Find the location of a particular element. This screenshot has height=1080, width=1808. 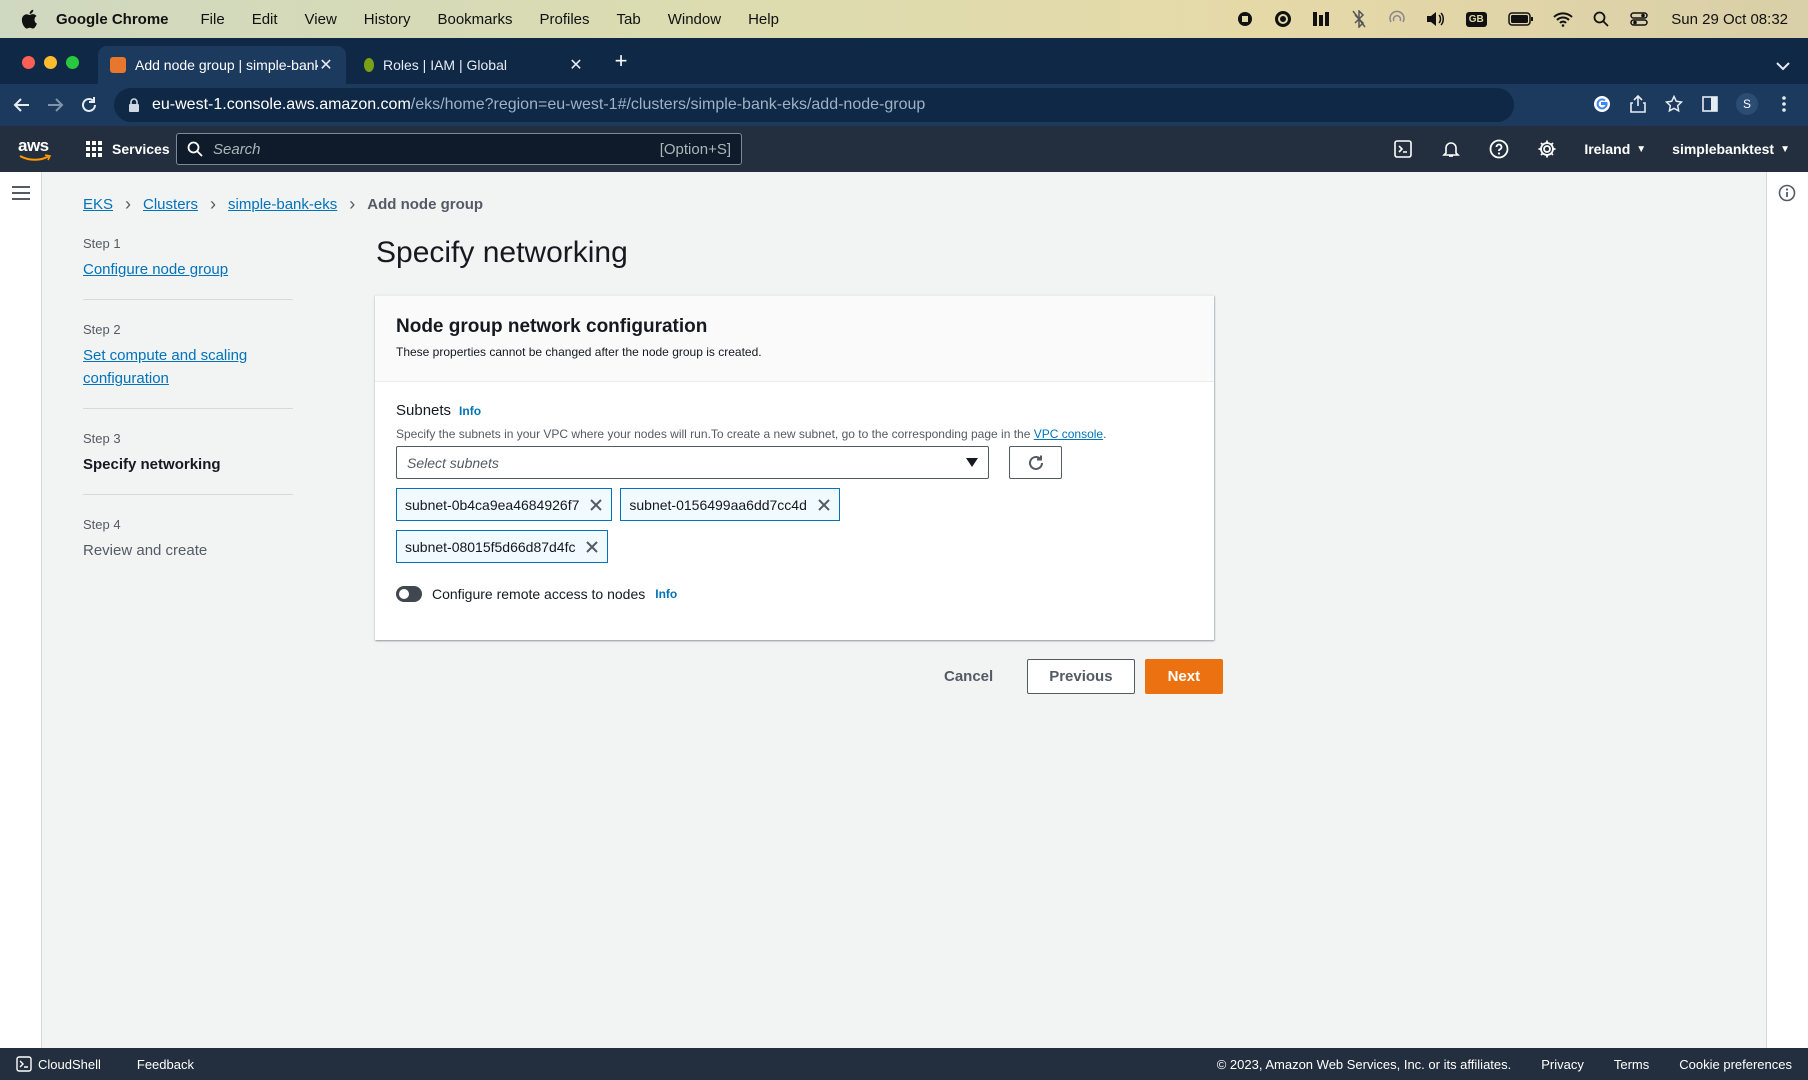

menu-tab: Tab is located at coordinates (629, 19).